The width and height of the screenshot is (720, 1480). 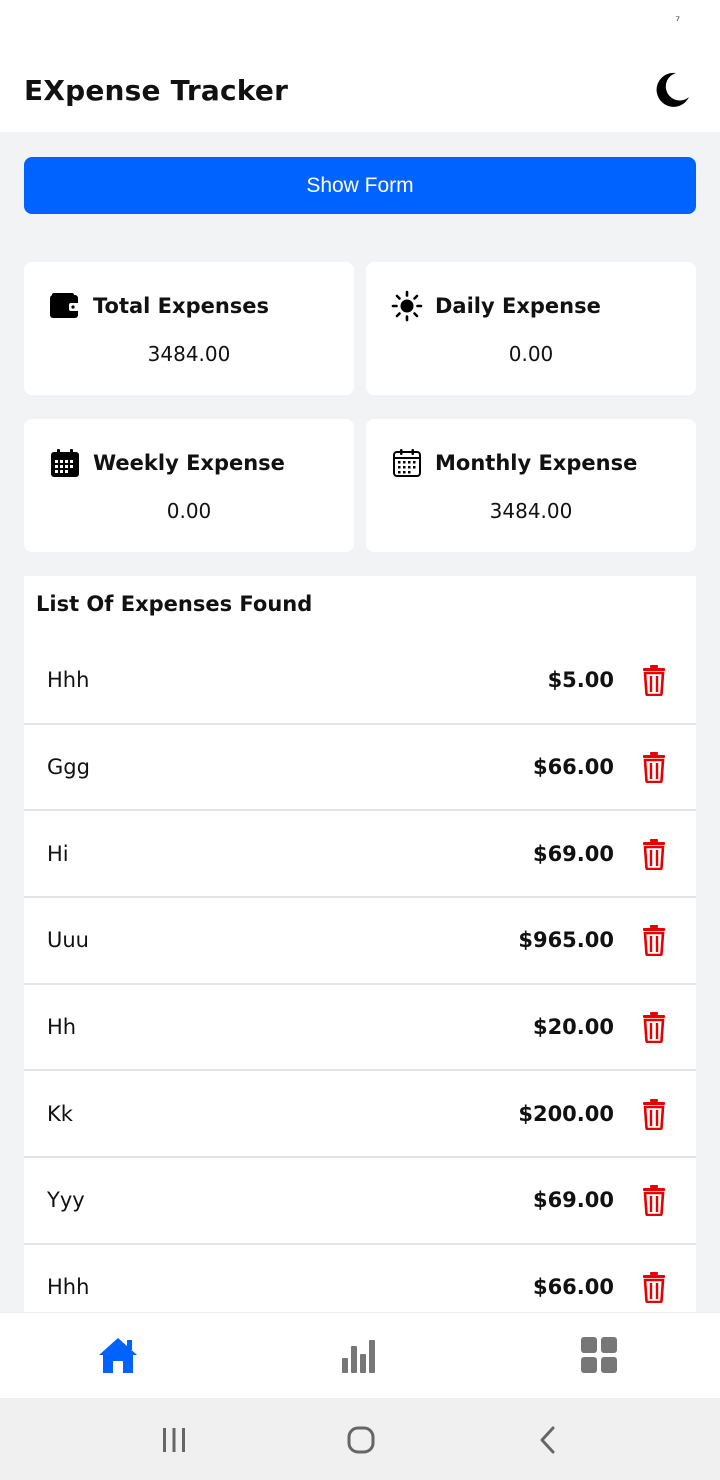 What do you see at coordinates (518, 306) in the screenshot?
I see `card-title: Daily Expense` at bounding box center [518, 306].